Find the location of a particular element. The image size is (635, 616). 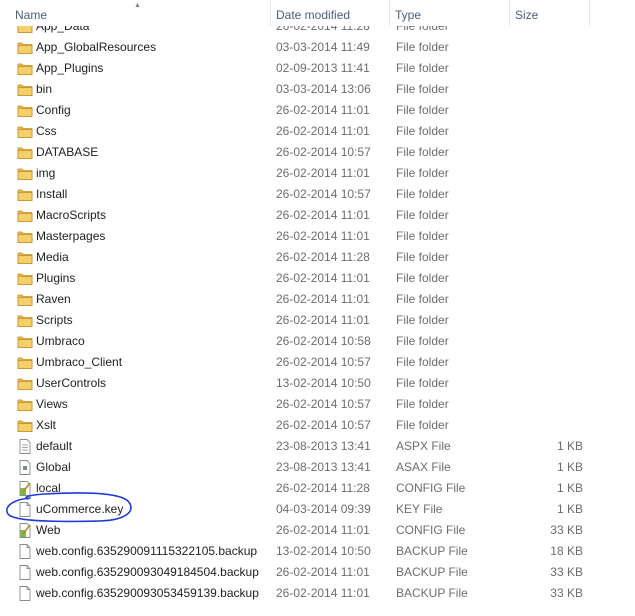

file-row: local 26-02-2014 11:28 CONFIG File 1 KB is located at coordinates (317, 488).